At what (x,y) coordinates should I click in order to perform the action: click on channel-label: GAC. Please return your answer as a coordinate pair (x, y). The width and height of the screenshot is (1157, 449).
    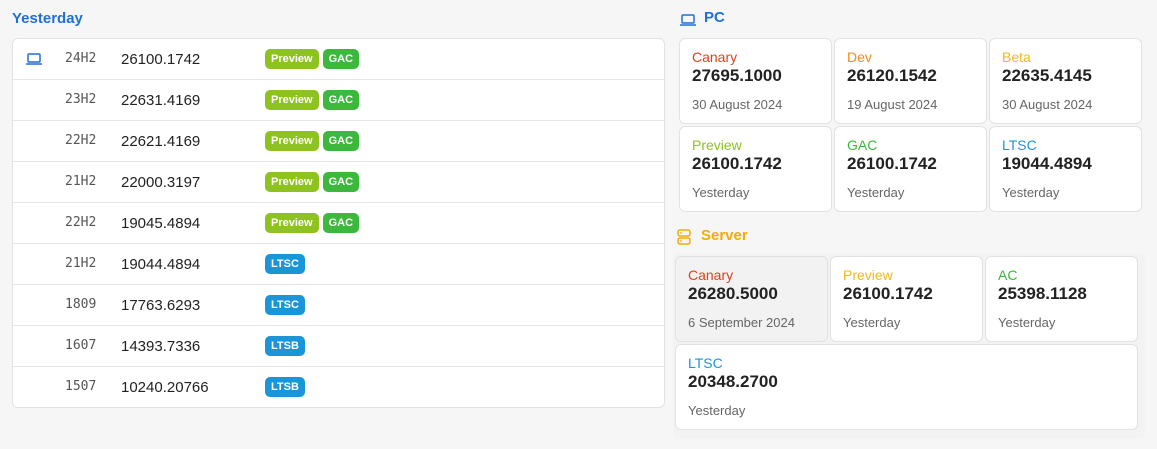
    Looking at the image, I should click on (862, 145).